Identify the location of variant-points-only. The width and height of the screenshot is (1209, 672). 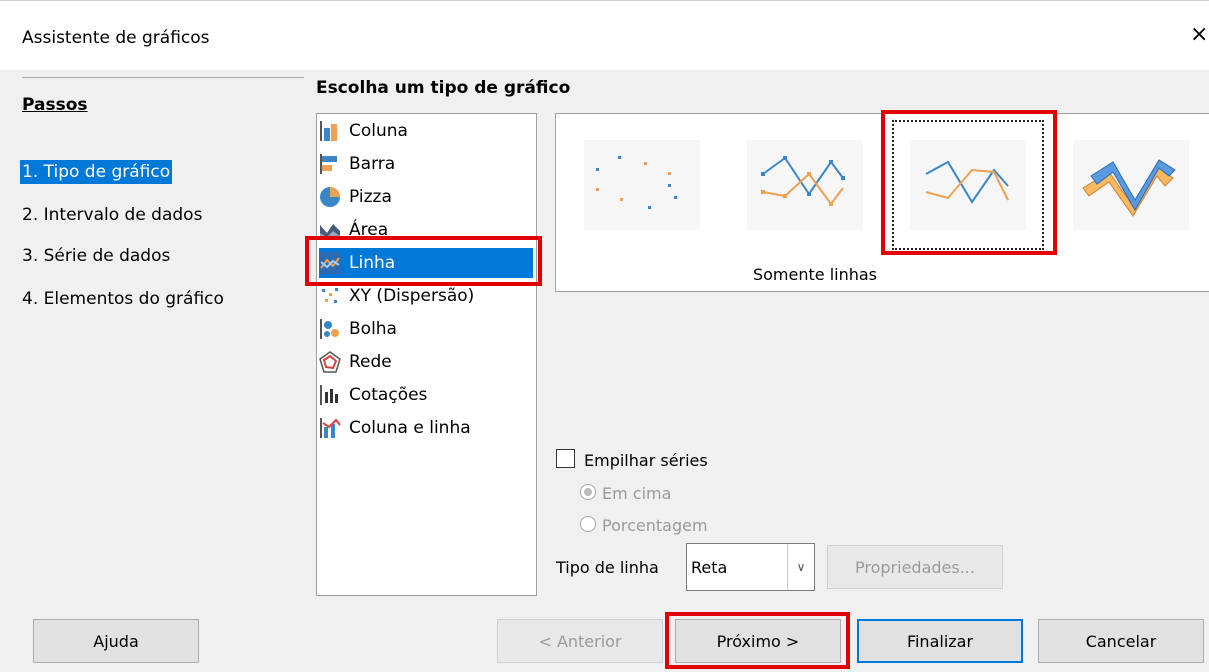
(642, 185).